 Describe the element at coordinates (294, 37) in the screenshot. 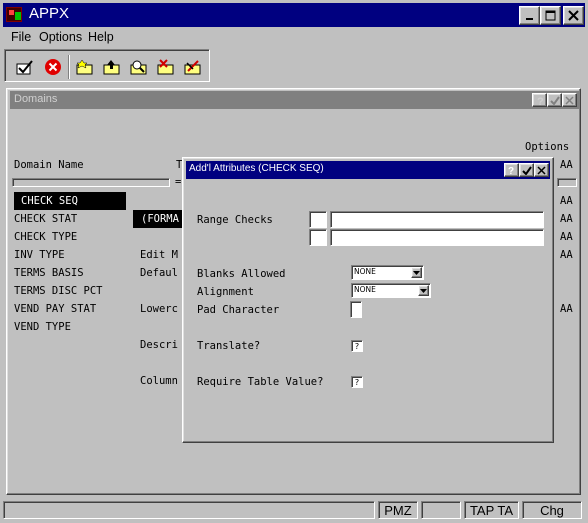

I see `menu-bar: File Options Help` at that location.